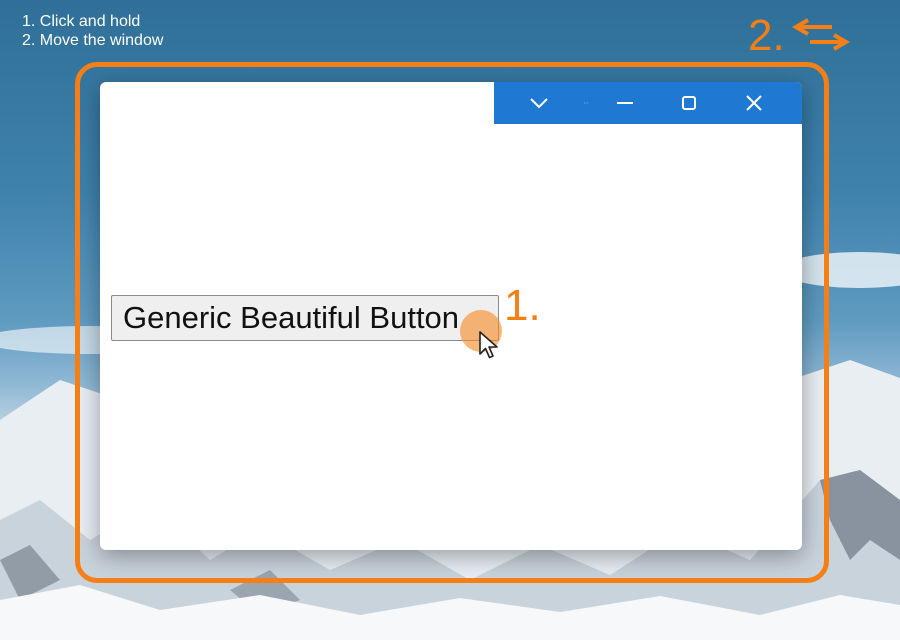 This screenshot has width=900, height=640. I want to click on maximize-icon, so click(689, 103).